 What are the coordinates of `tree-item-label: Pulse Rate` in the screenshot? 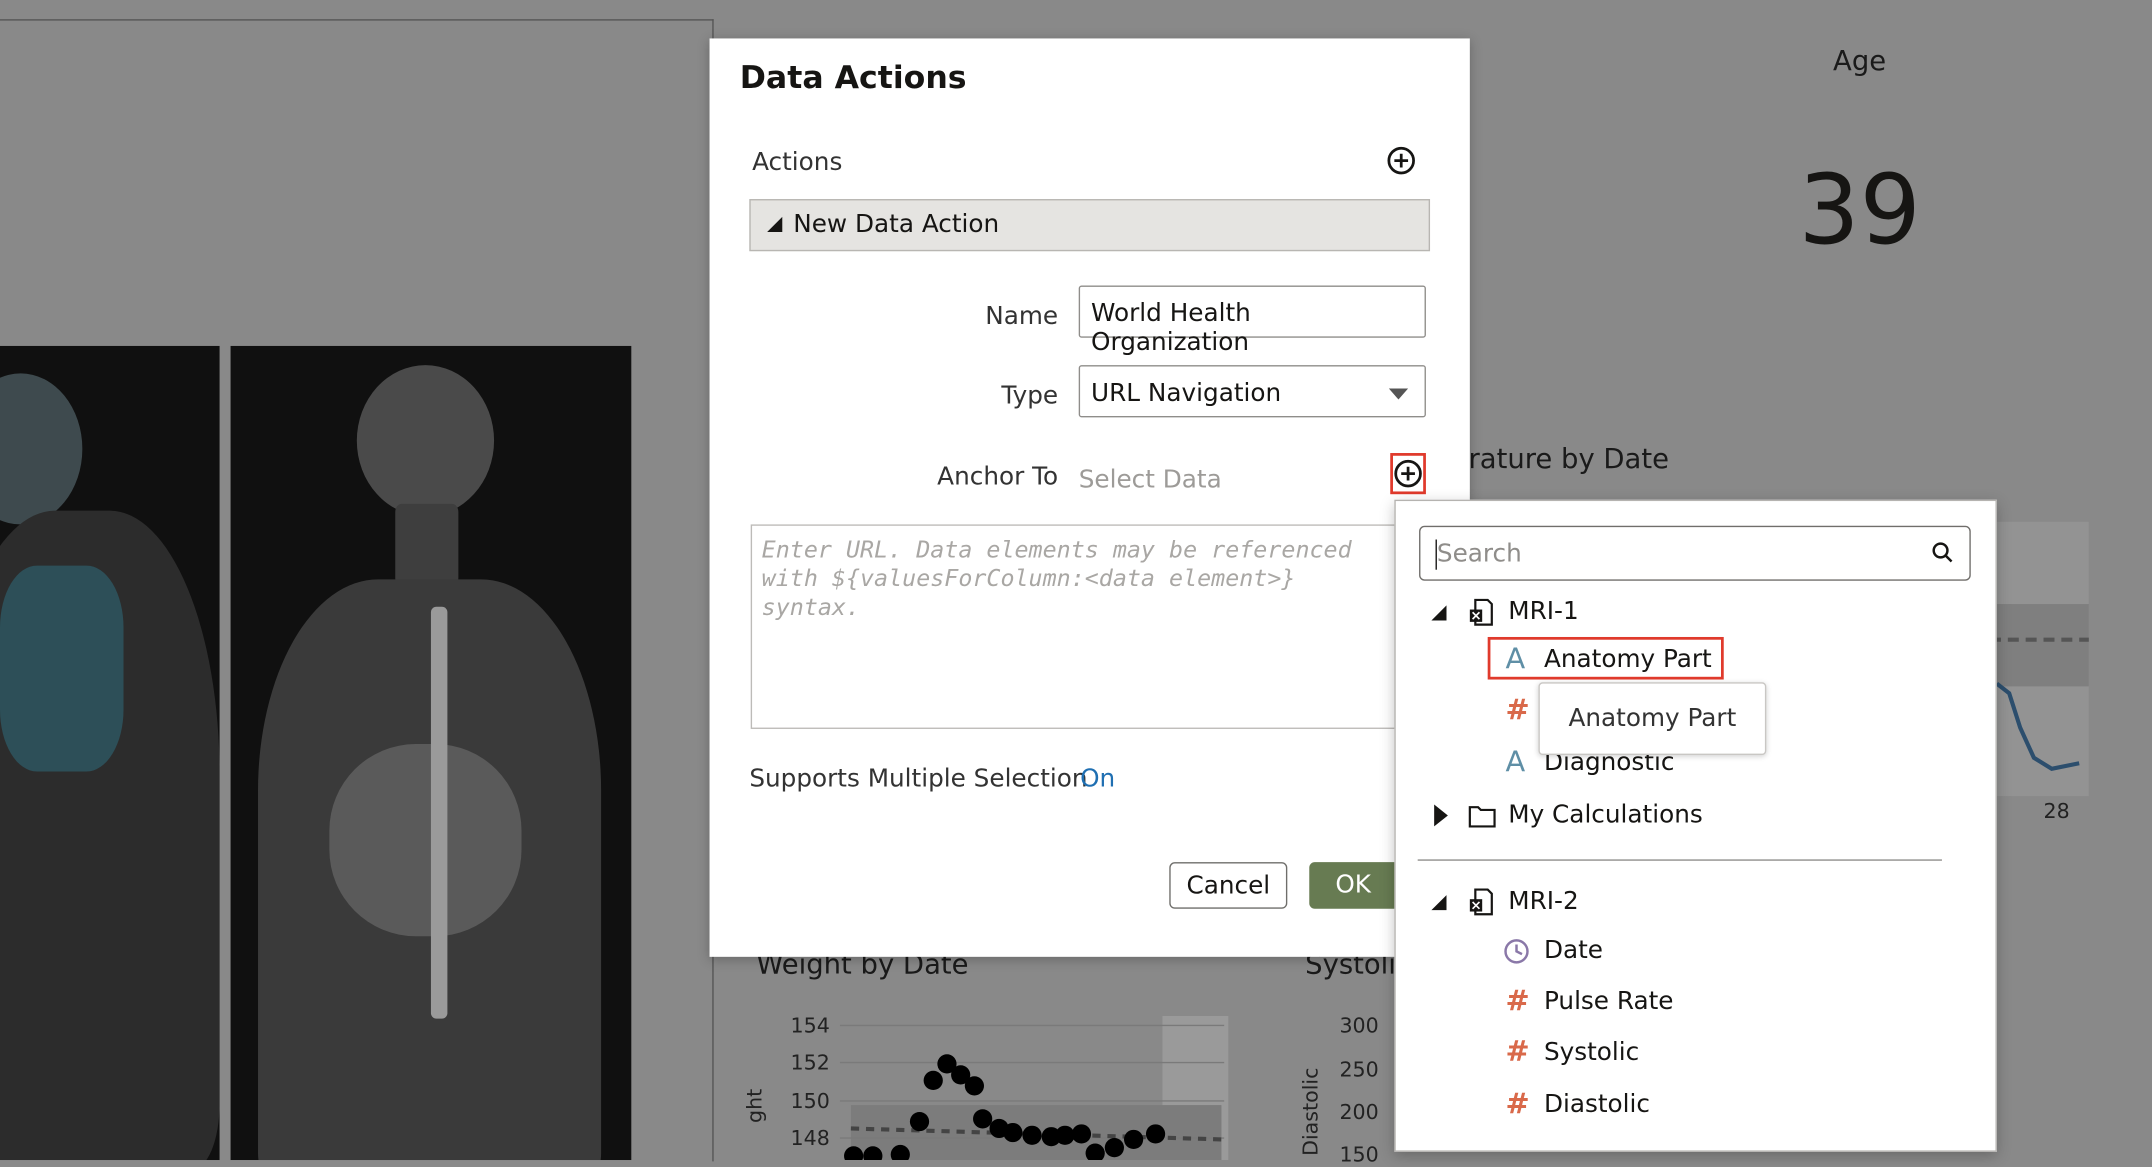 It's located at (1608, 1001).